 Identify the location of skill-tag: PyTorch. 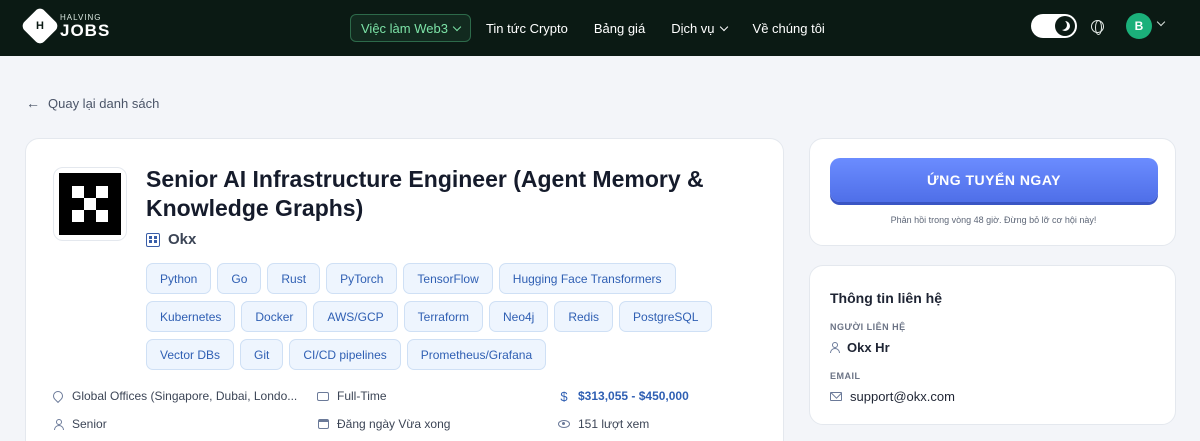
(362, 278).